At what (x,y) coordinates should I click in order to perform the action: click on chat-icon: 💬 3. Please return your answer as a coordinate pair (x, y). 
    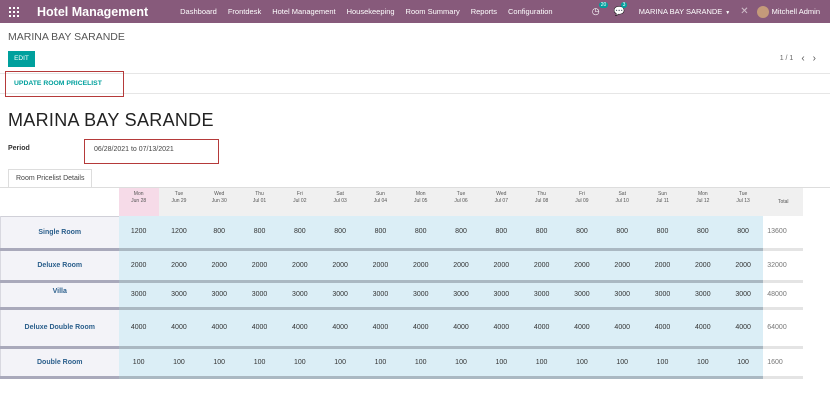
    Looking at the image, I should click on (621, 9).